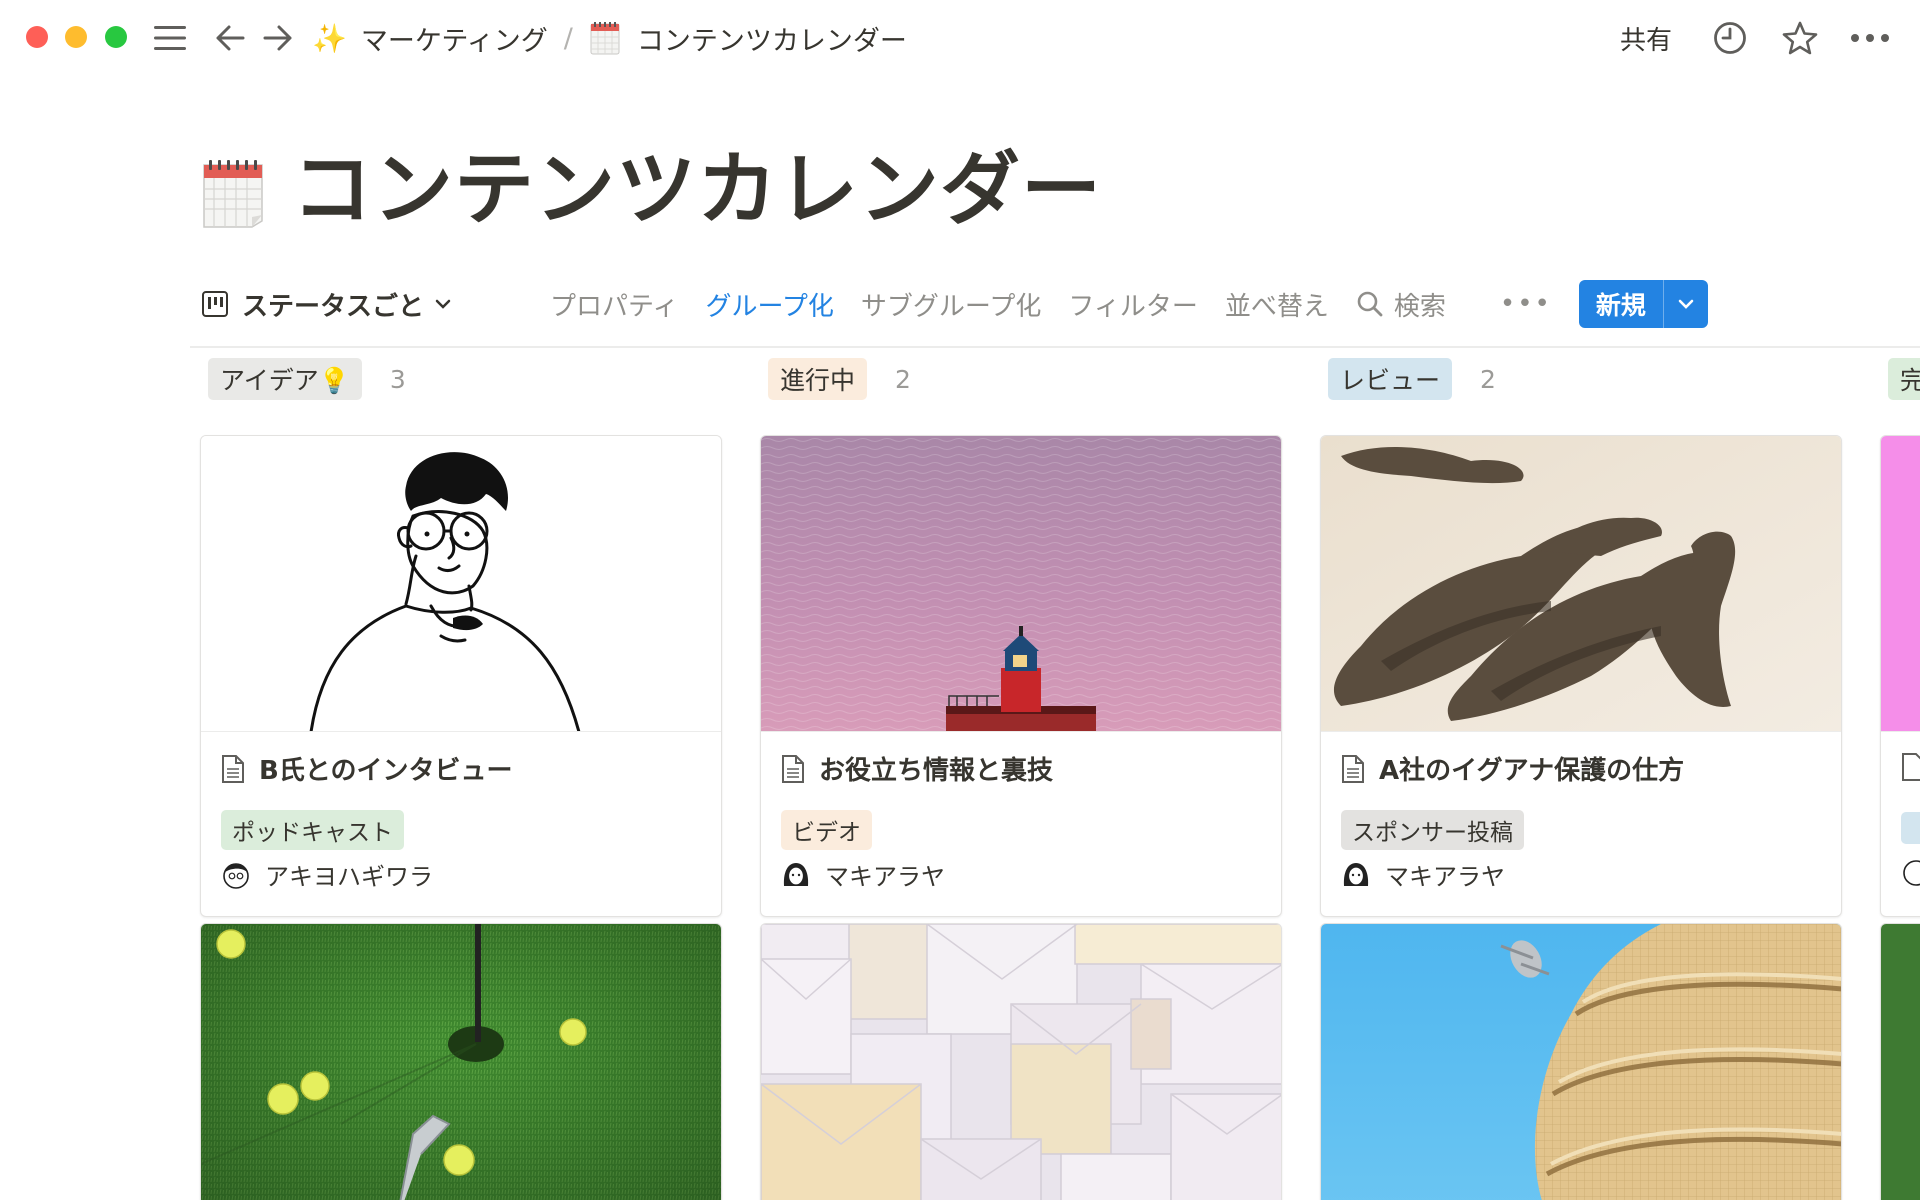 Image resolution: width=1920 pixels, height=1200 pixels. What do you see at coordinates (826, 830) in the screenshot?
I see `content-type-tag: ビデオ` at bounding box center [826, 830].